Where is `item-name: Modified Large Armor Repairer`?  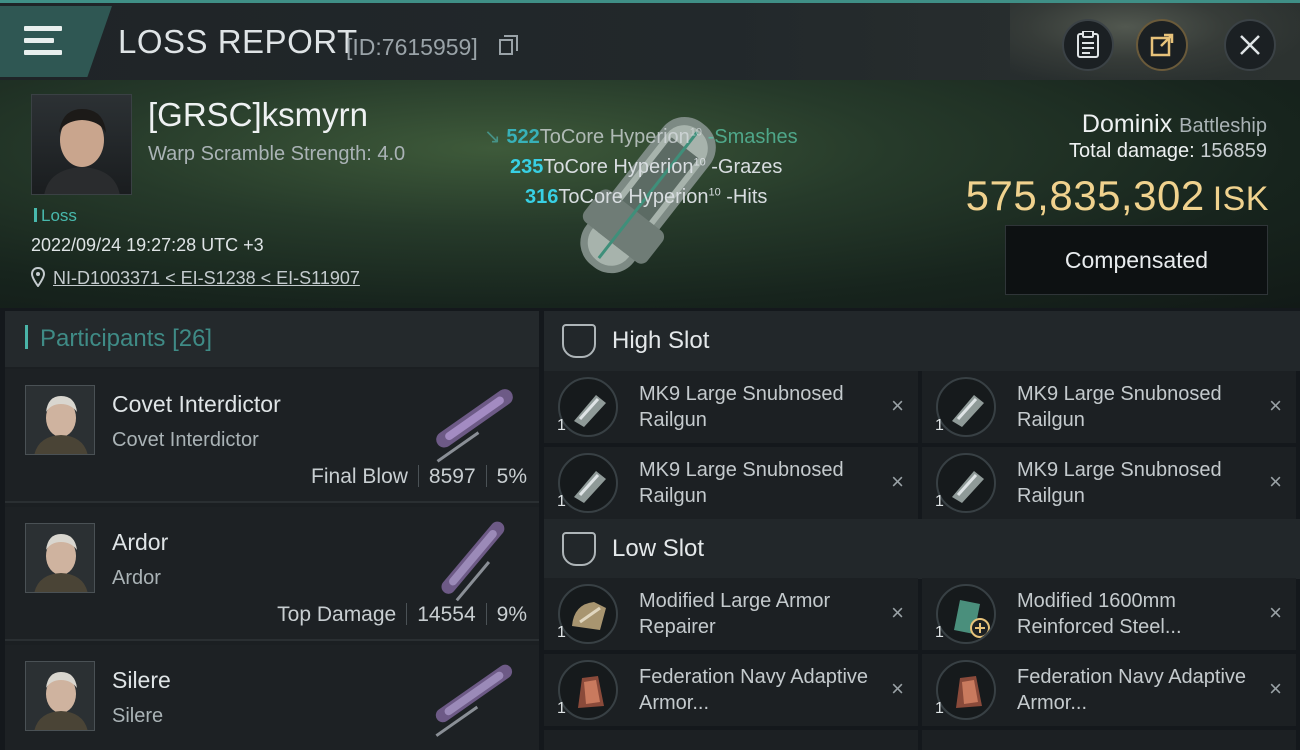
item-name: Modified Large Armor Repairer is located at coordinates (735, 614).